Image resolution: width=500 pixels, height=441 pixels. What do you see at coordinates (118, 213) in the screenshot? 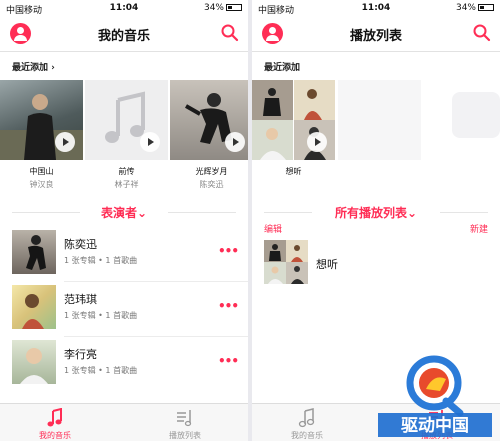
I see `section-title: 表演者` at bounding box center [118, 213].